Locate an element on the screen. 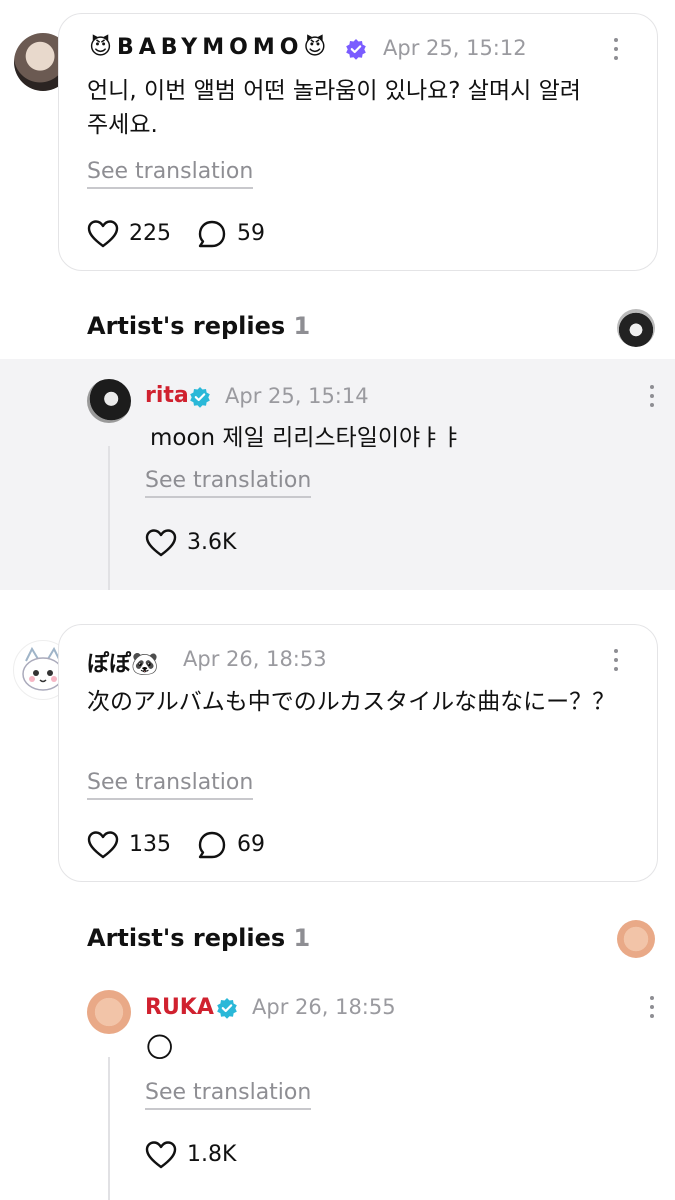 The width and height of the screenshot is (675, 1200). comment-count: 59 is located at coordinates (251, 233).